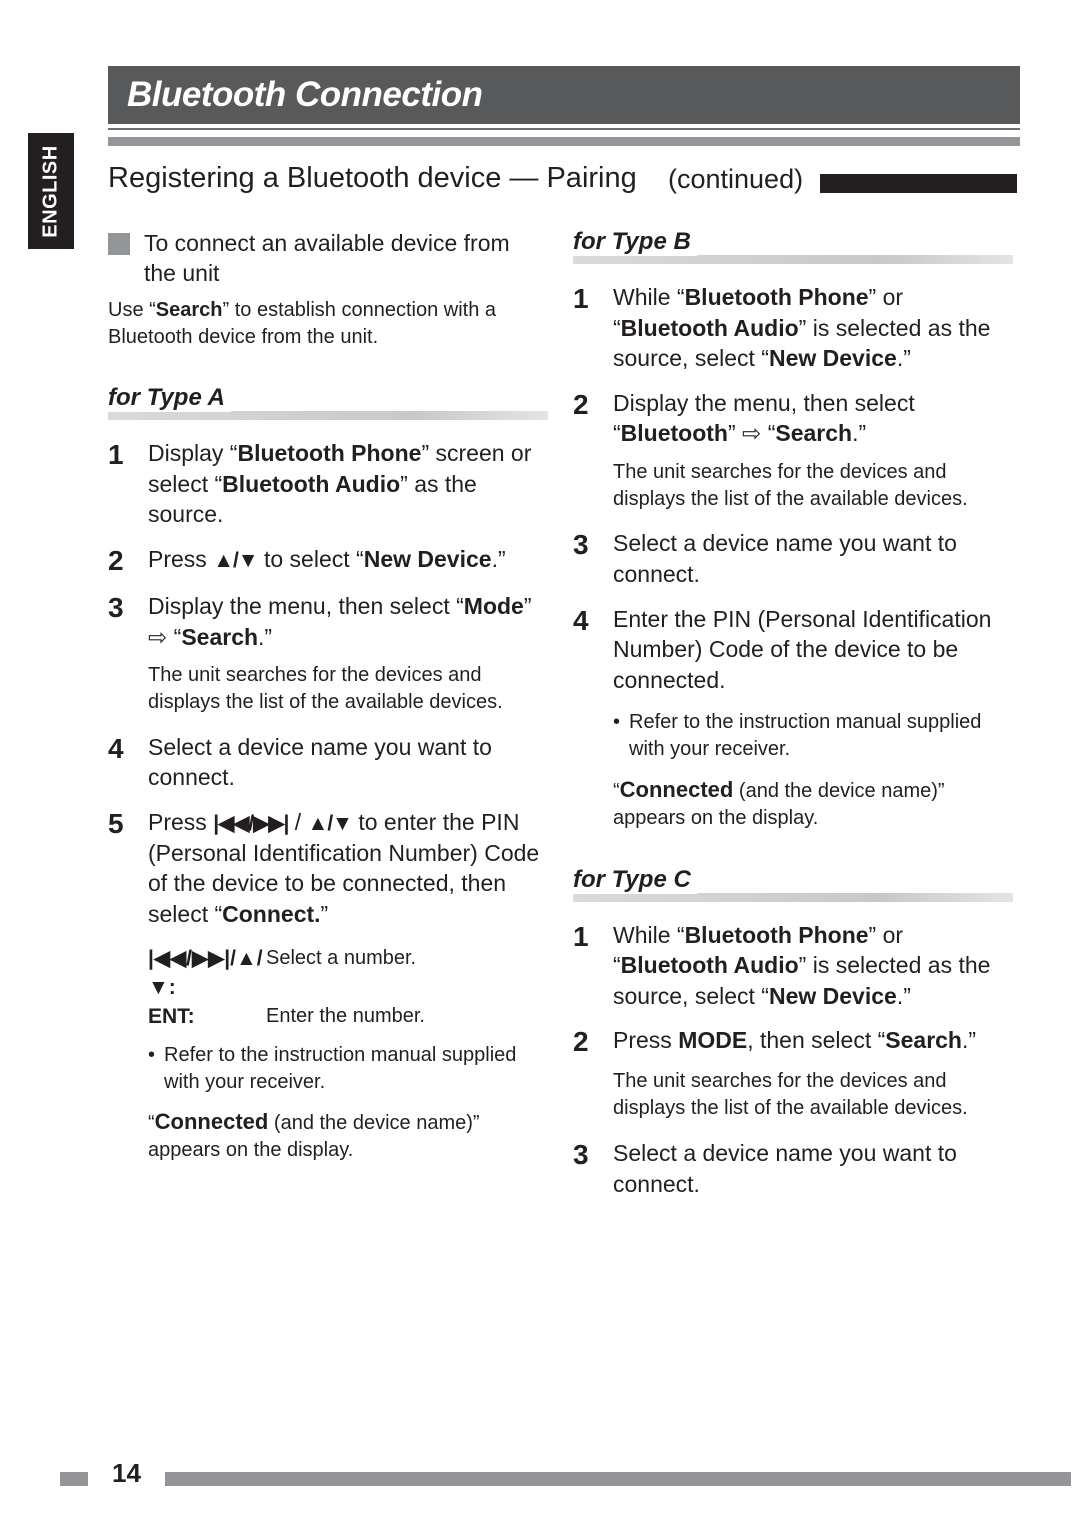 This screenshot has width=1080, height=1528. What do you see at coordinates (189, 309) in the screenshot?
I see `intro-bold-term: Search` at bounding box center [189, 309].